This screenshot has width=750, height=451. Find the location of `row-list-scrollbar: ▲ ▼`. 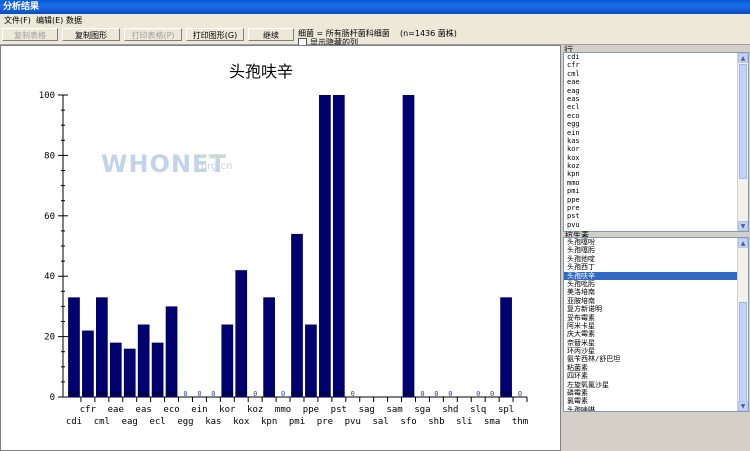

row-list-scrollbar: ▲ ▼ is located at coordinates (742, 142).